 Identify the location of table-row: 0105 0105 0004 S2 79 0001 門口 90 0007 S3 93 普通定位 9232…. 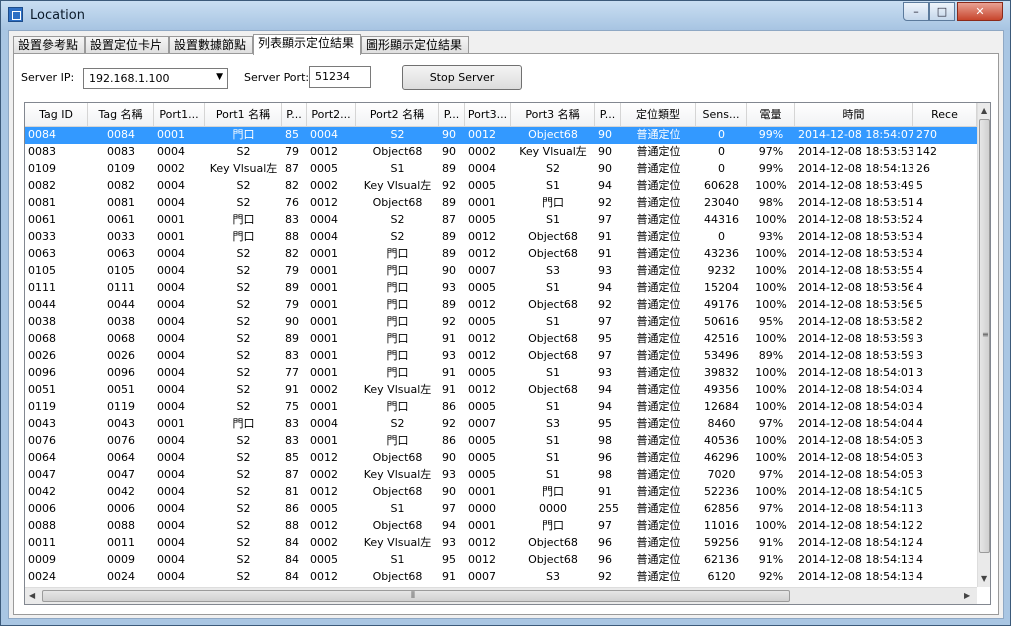
(501, 271).